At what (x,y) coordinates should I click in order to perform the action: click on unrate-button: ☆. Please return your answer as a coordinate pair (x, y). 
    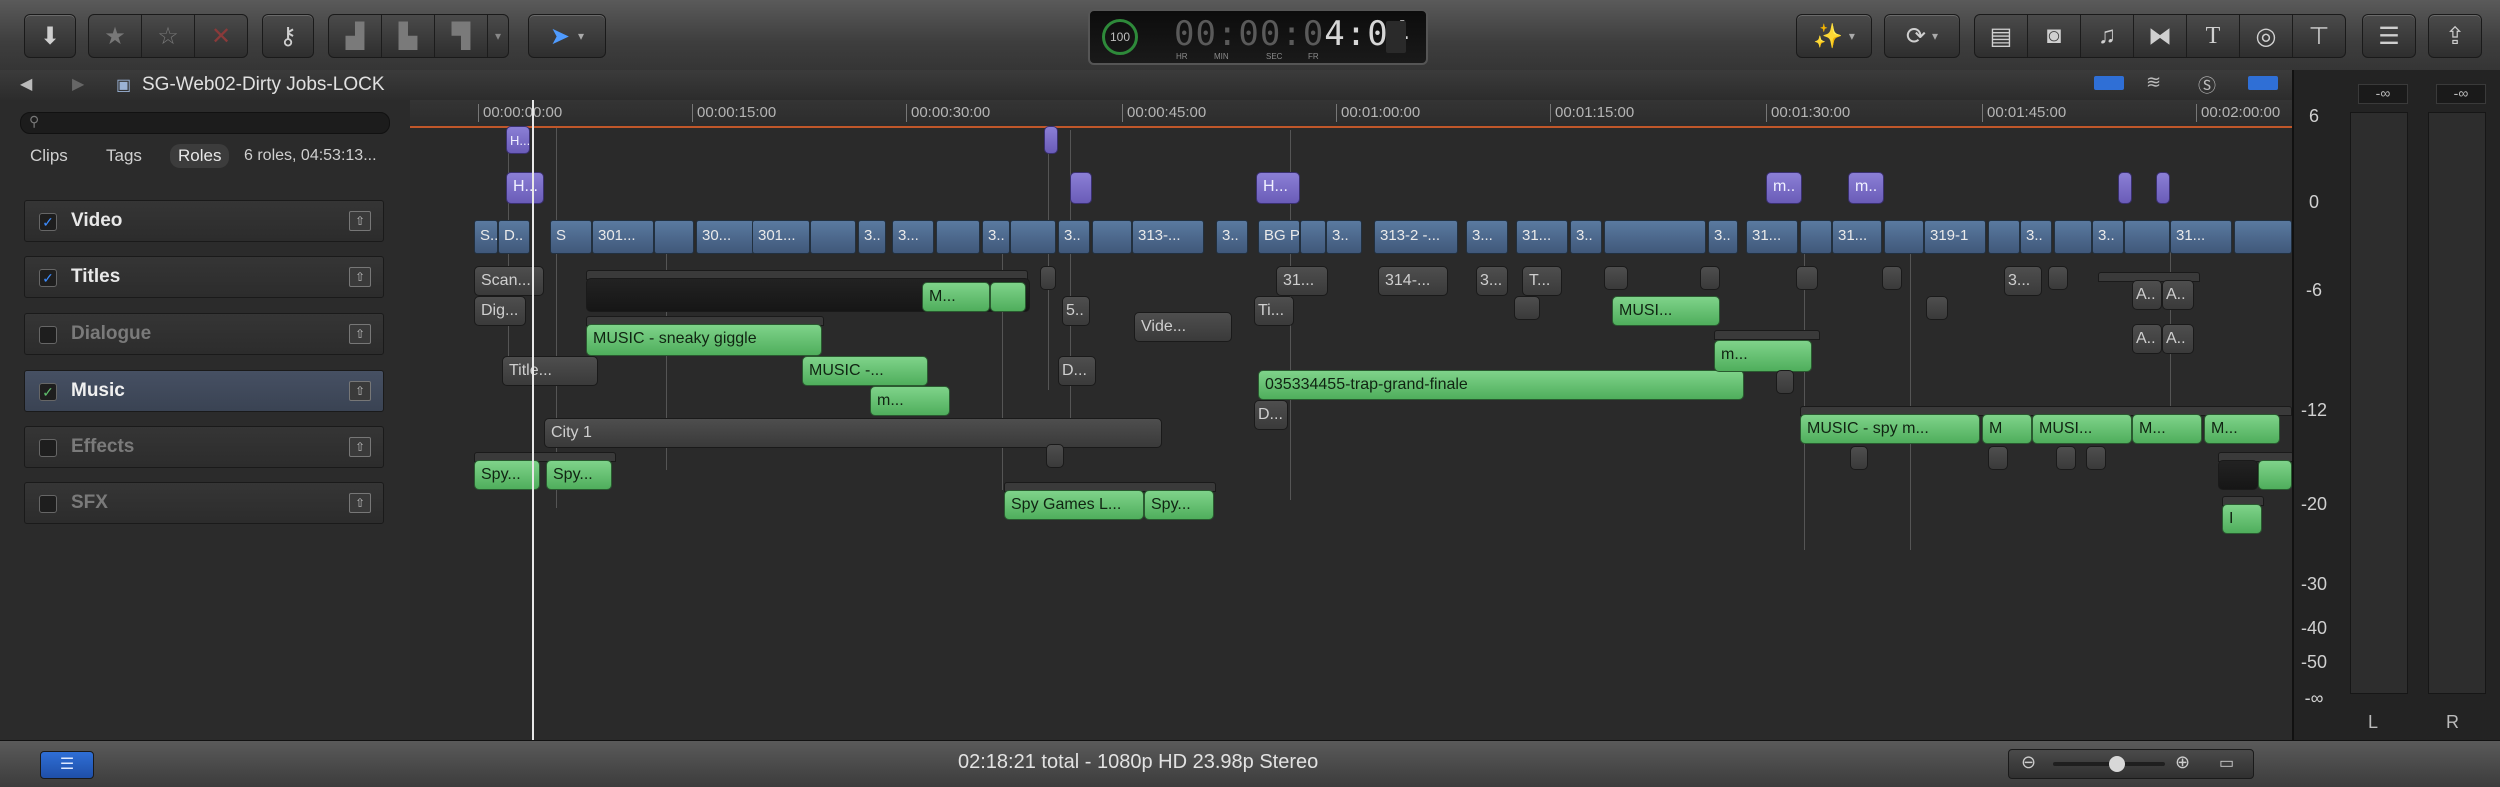
    Looking at the image, I should click on (168, 36).